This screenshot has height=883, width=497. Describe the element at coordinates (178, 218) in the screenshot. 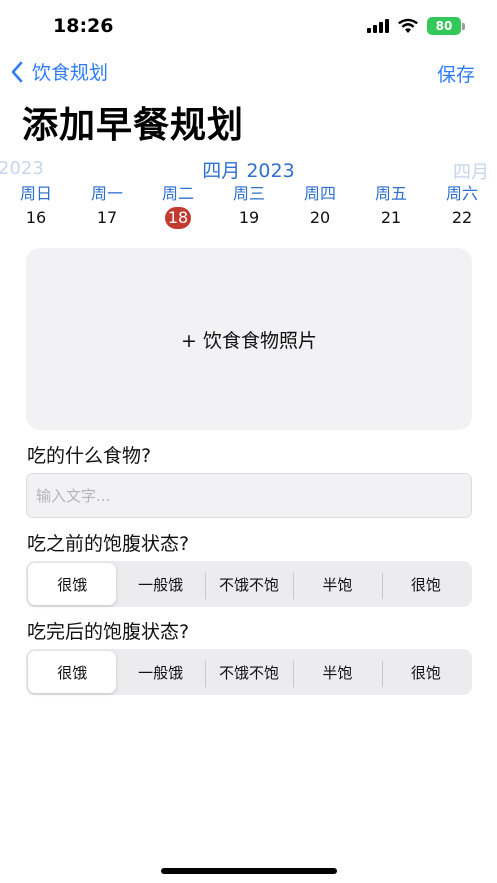

I see `selected-date-label: 18` at that location.